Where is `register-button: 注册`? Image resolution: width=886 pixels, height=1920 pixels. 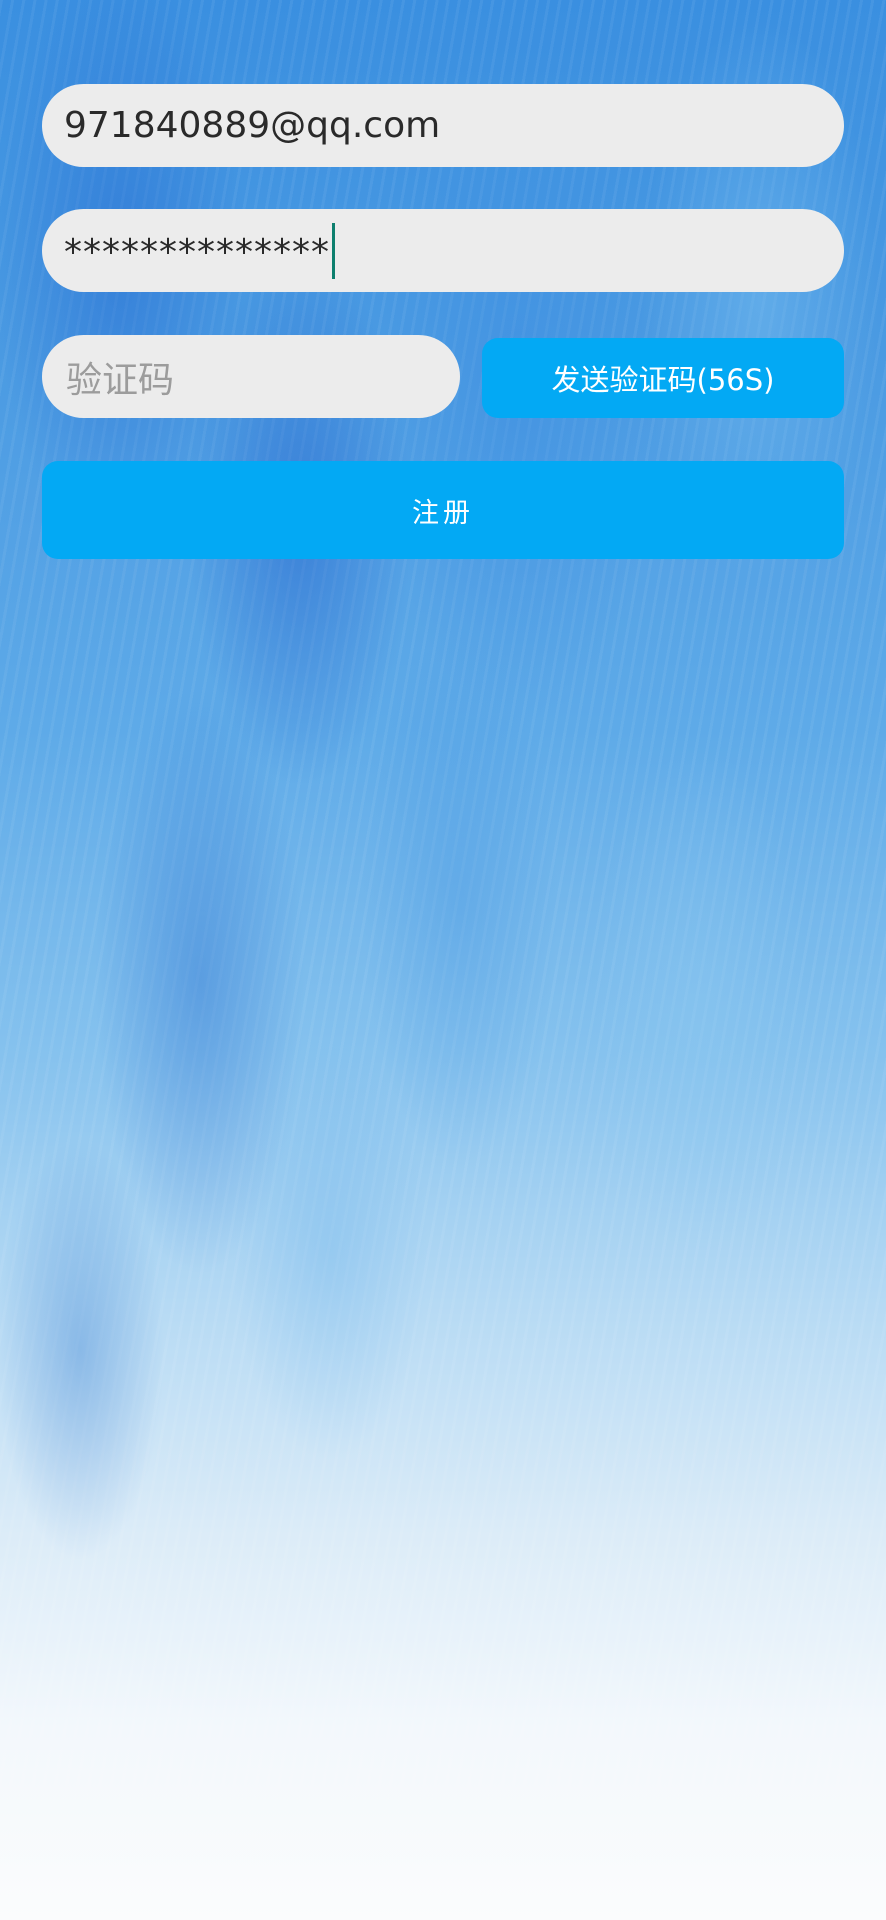
register-button: 注册 is located at coordinates (443, 510).